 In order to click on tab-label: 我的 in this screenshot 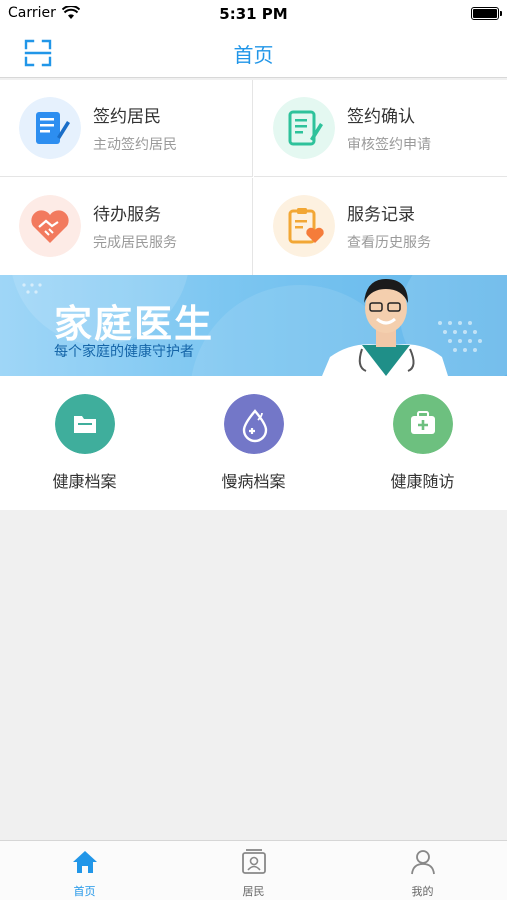, I will do `click(422, 891)`.